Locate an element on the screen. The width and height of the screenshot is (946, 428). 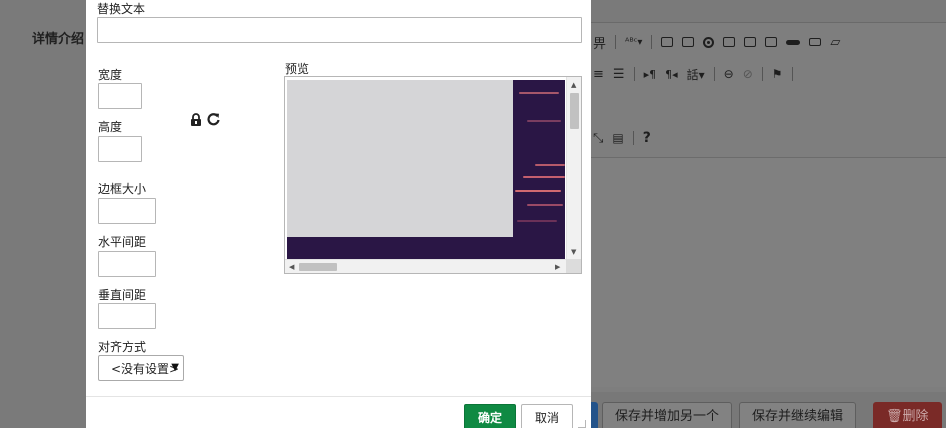
textfield-icon is located at coordinates (729, 42).